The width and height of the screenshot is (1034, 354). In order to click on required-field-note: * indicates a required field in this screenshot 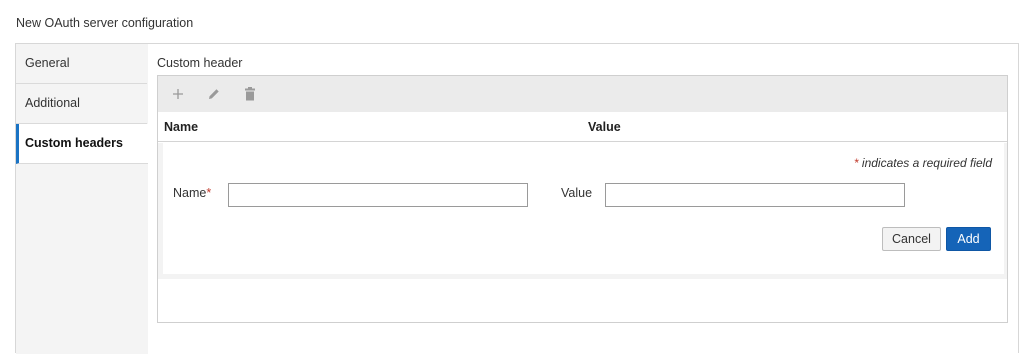, I will do `click(923, 163)`.